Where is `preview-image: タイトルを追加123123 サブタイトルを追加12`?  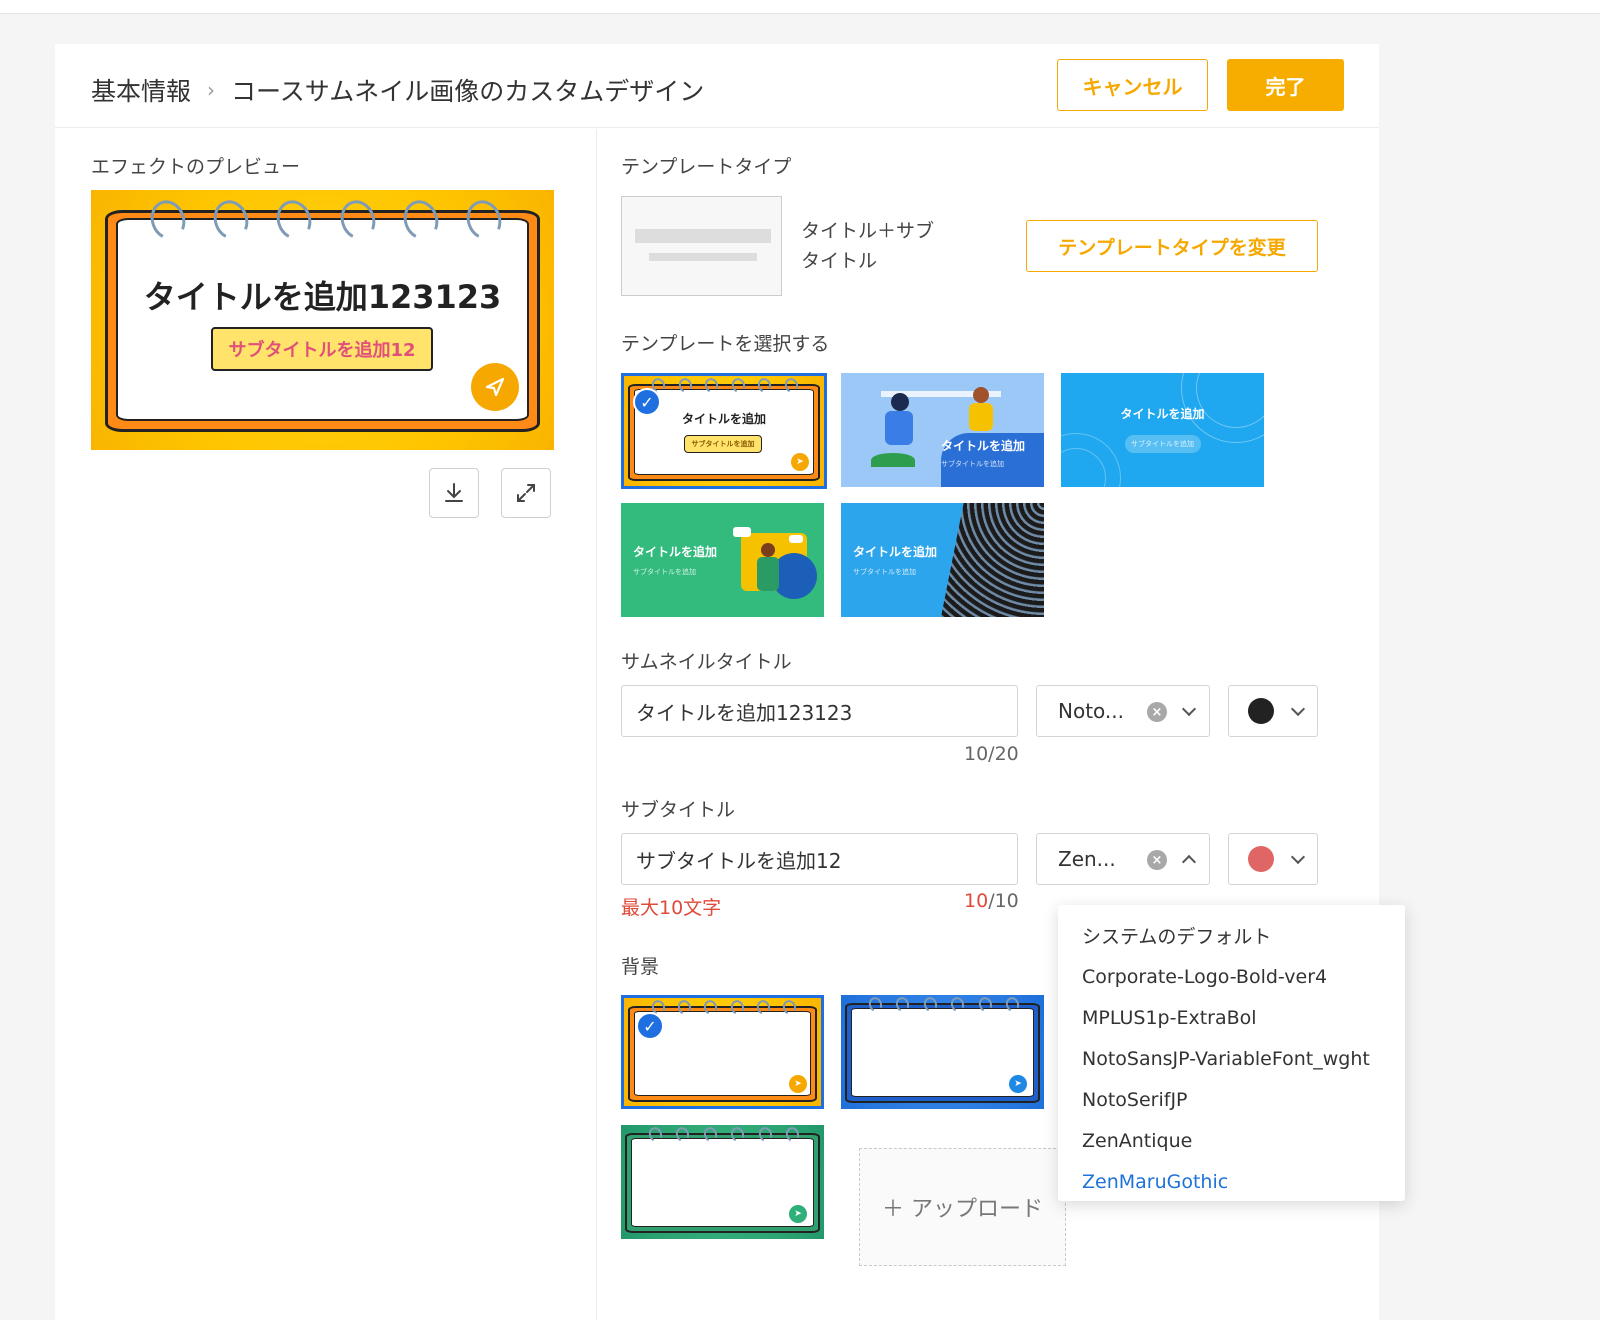
preview-image: タイトルを追加123123 サブタイトルを追加12 is located at coordinates (322, 320).